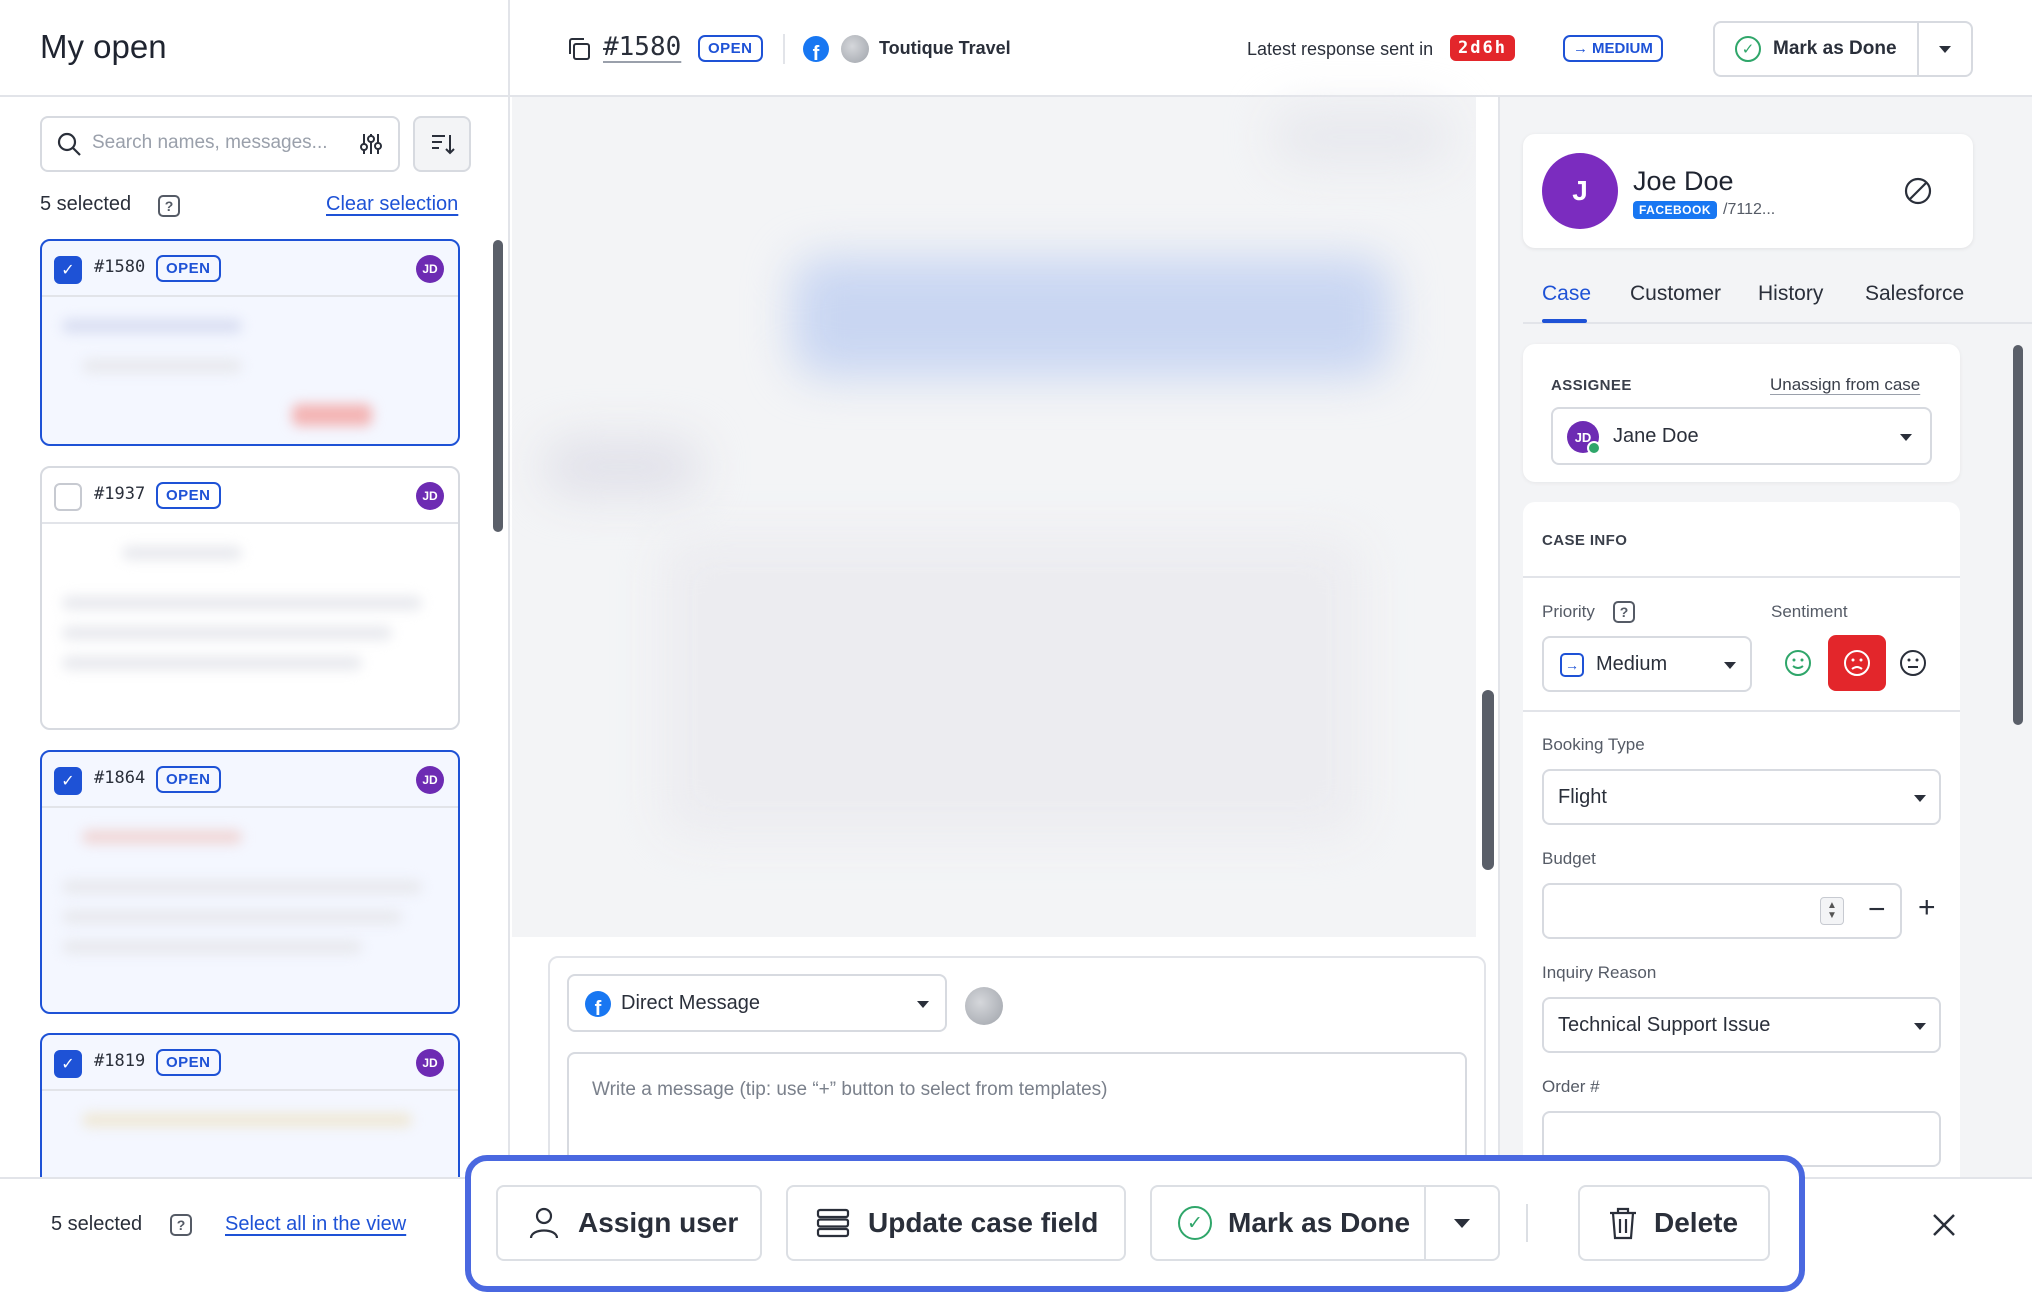 The height and width of the screenshot is (1294, 2032). I want to click on case-card: ✓ #1580 OPEN JD, so click(250, 342).